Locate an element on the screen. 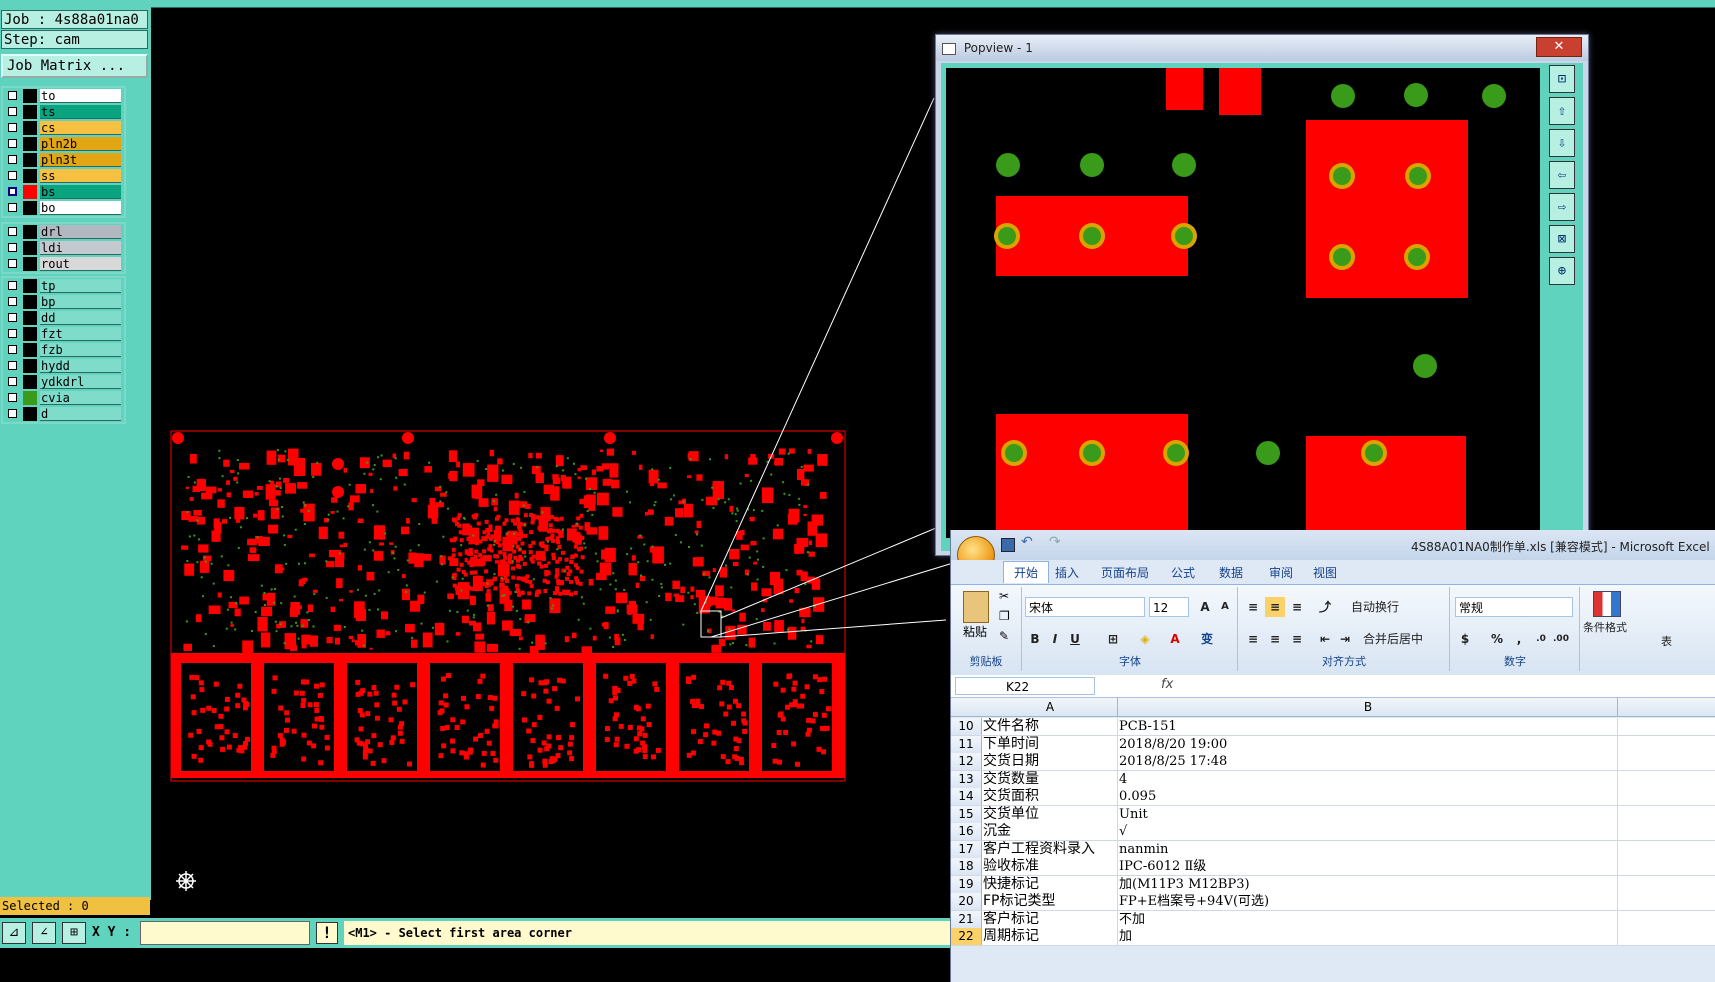 Image resolution: width=1715 pixels, height=982 pixels. align-top-icon: ≡ is located at coordinates (1253, 607).